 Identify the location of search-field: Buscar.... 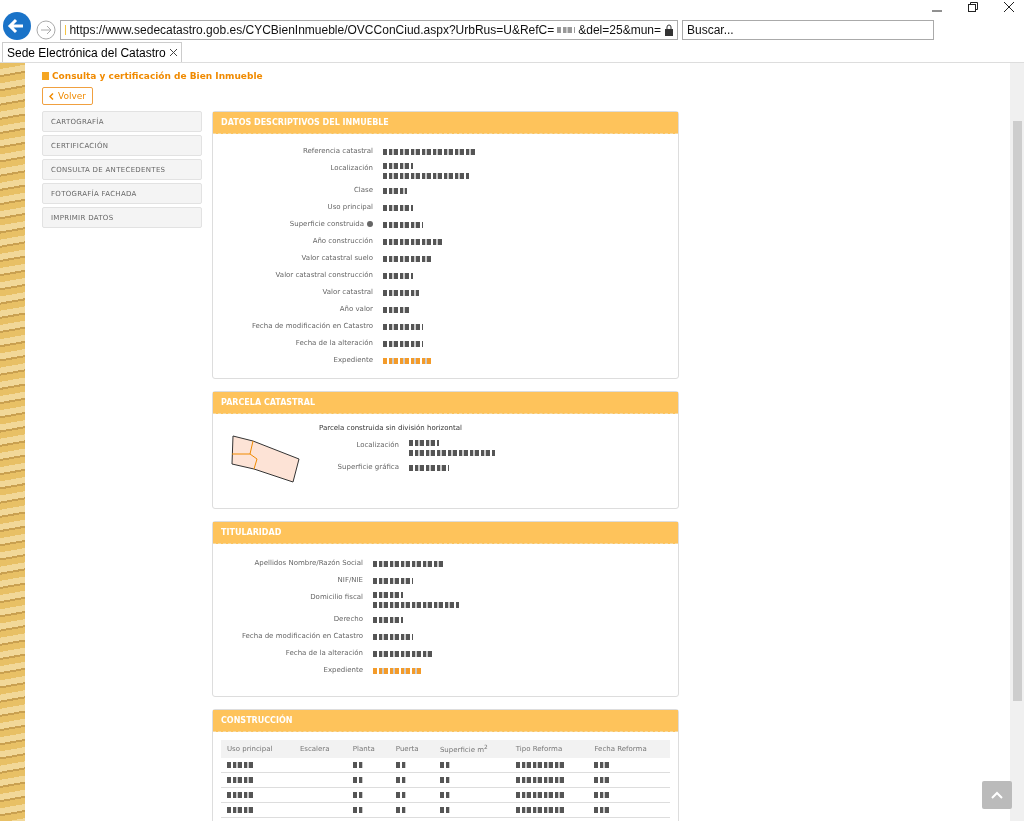
(808, 30).